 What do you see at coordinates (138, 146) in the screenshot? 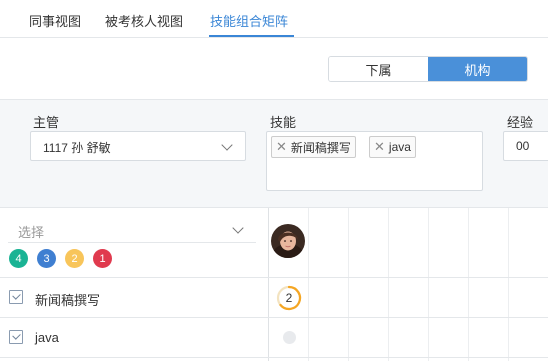
I see `manager-select: 1117 孙 舒敏` at bounding box center [138, 146].